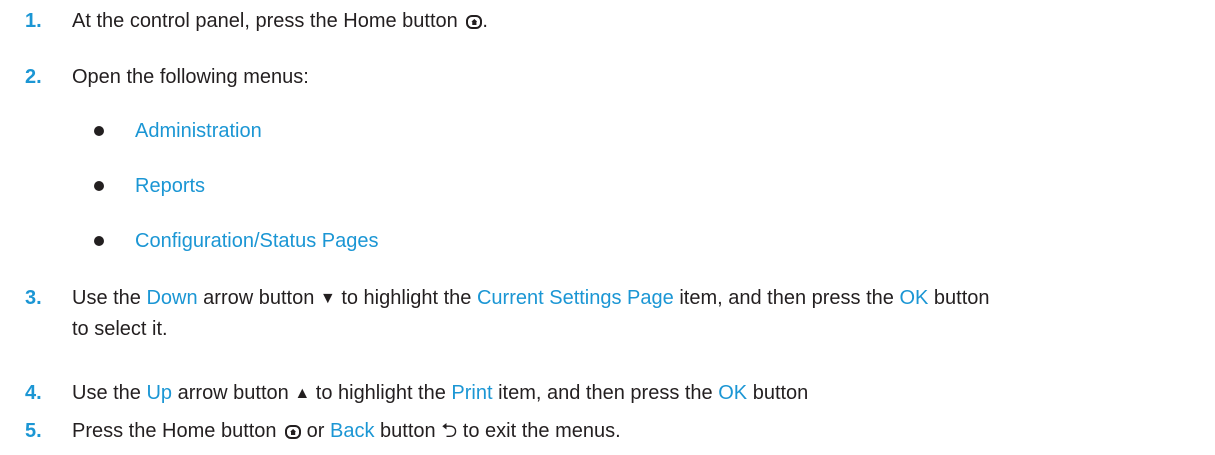 The width and height of the screenshot is (1215, 455). What do you see at coordinates (352, 431) in the screenshot?
I see `back-label: Back` at bounding box center [352, 431].